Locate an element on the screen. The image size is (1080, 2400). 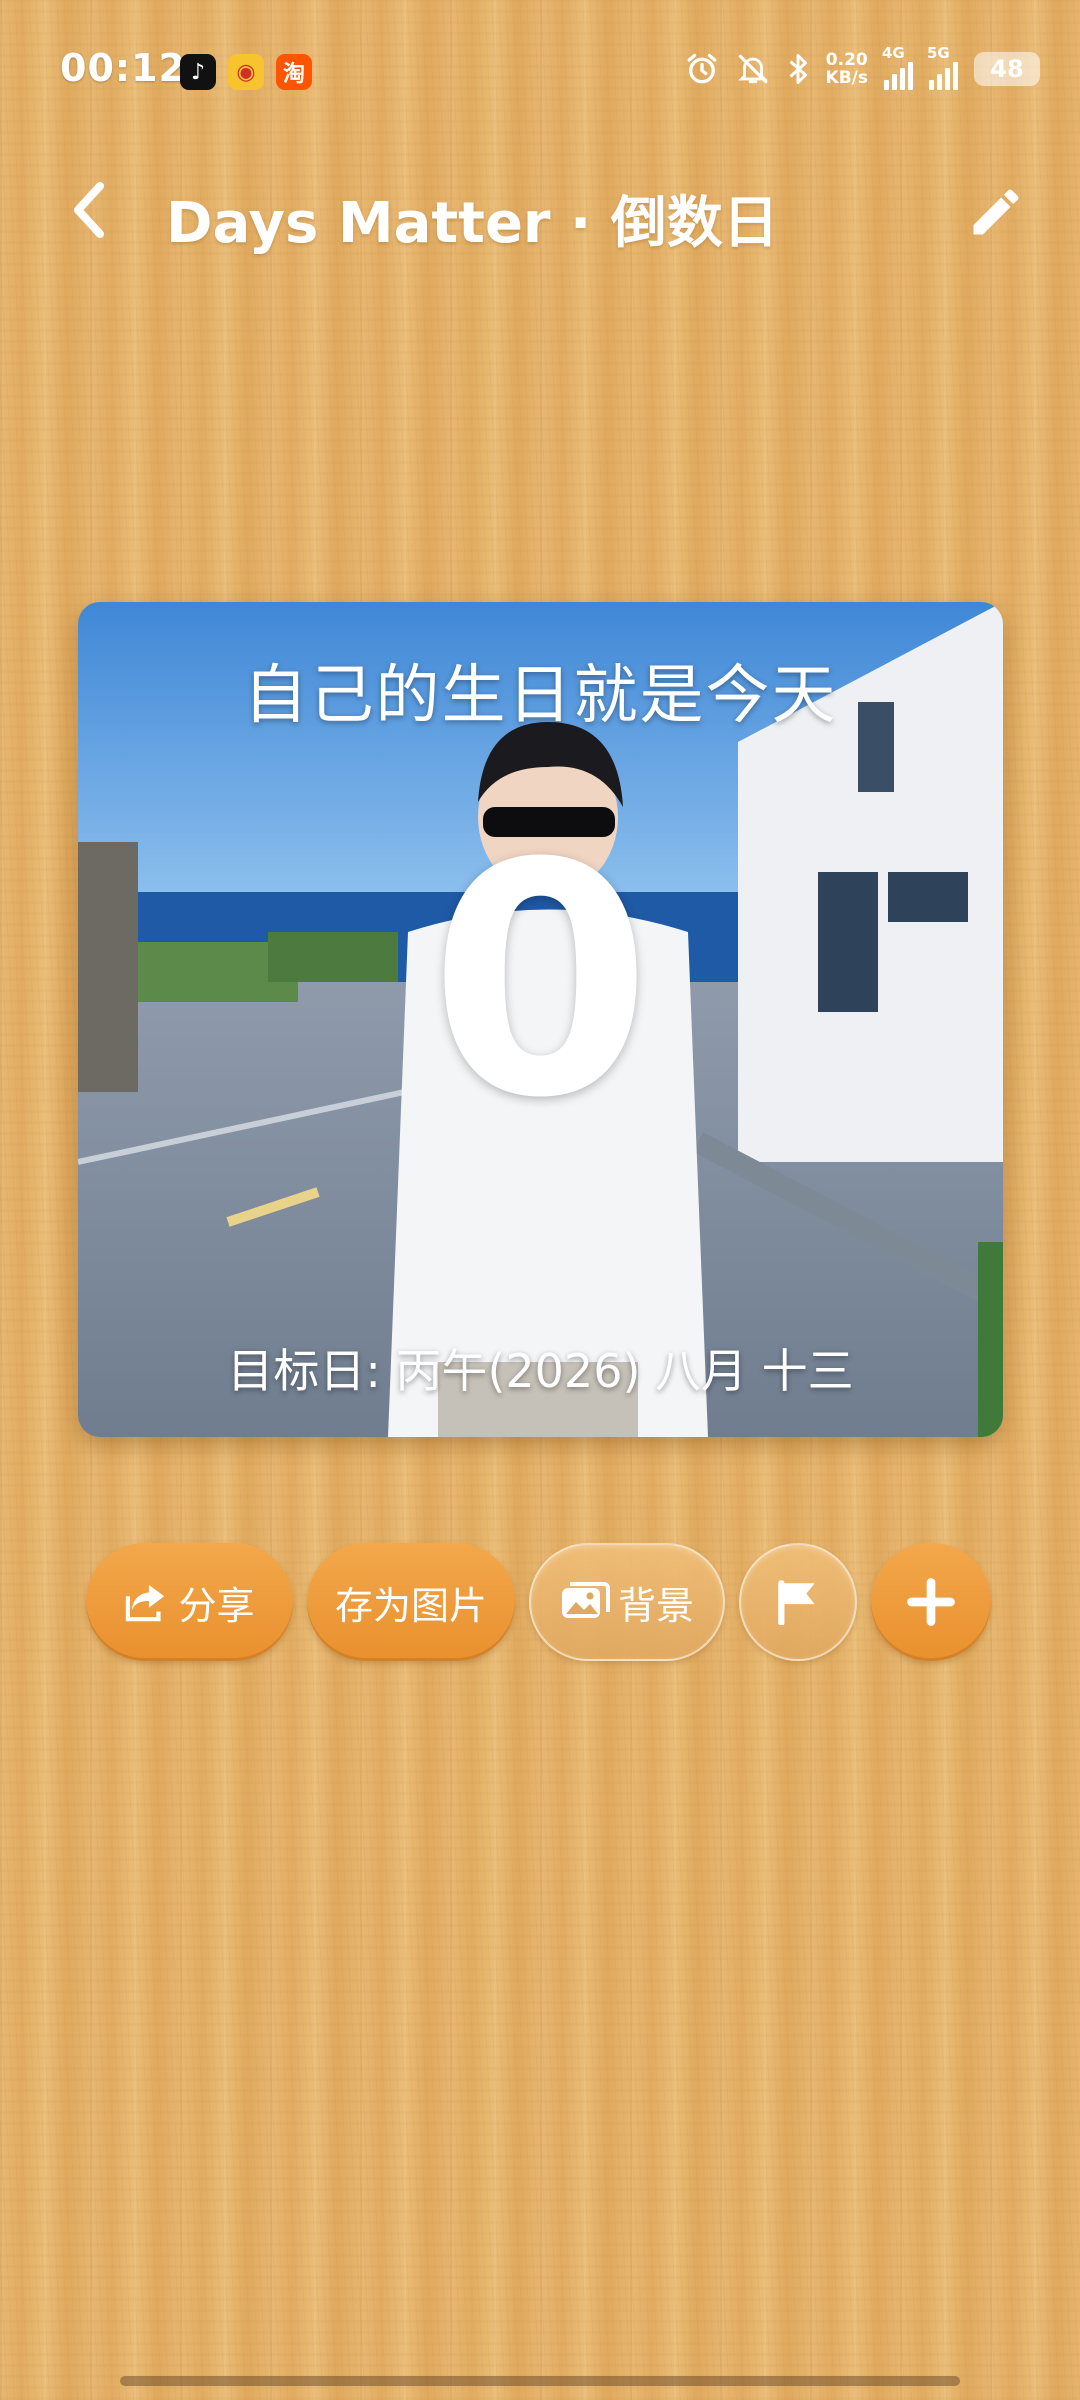
edit-button is located at coordinates (996, 212).